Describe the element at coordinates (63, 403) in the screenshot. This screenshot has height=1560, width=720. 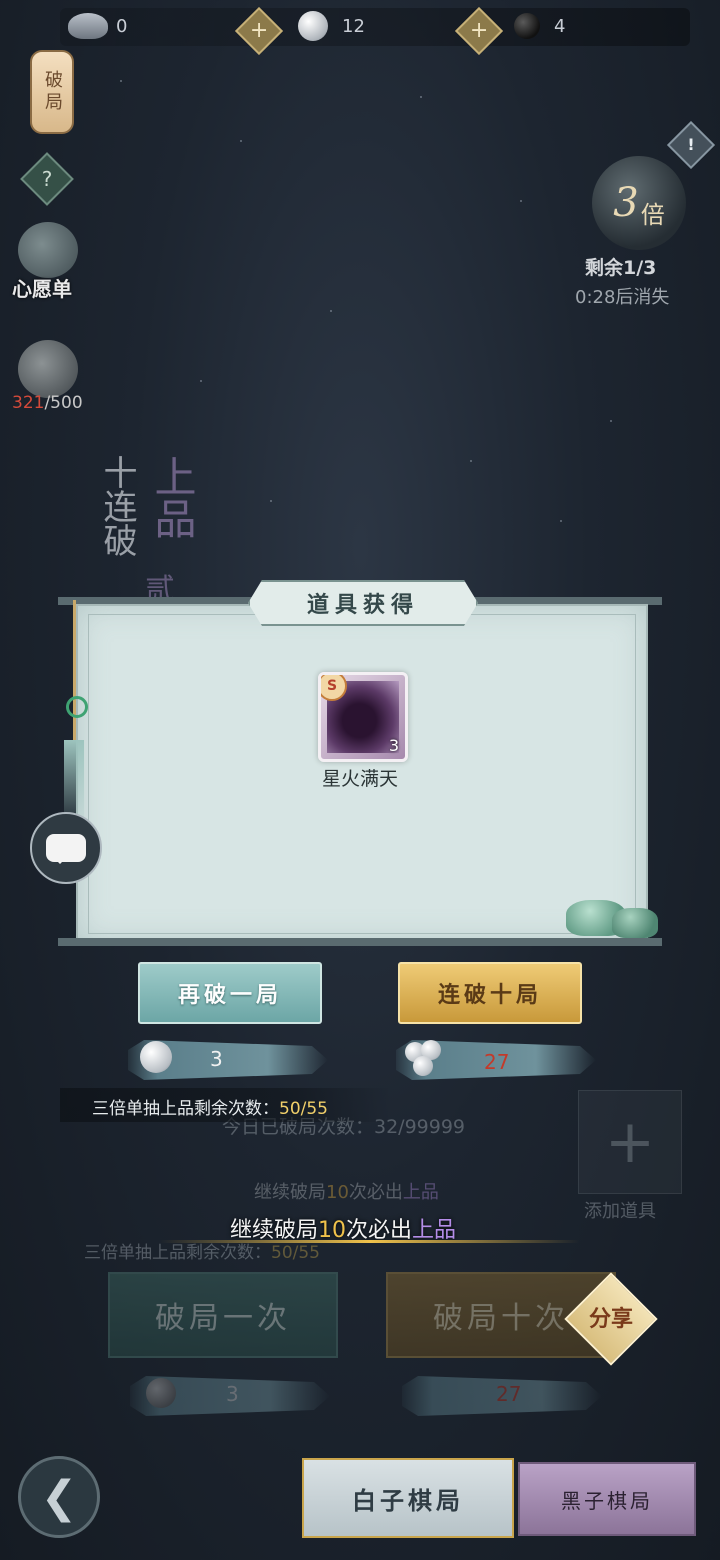
I see `bag-max: /500` at that location.